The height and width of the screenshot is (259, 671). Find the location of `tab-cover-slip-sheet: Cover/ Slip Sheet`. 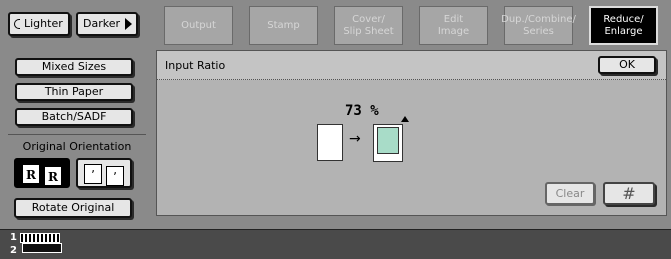

tab-cover-slip-sheet: Cover/ Slip Sheet is located at coordinates (368, 25).